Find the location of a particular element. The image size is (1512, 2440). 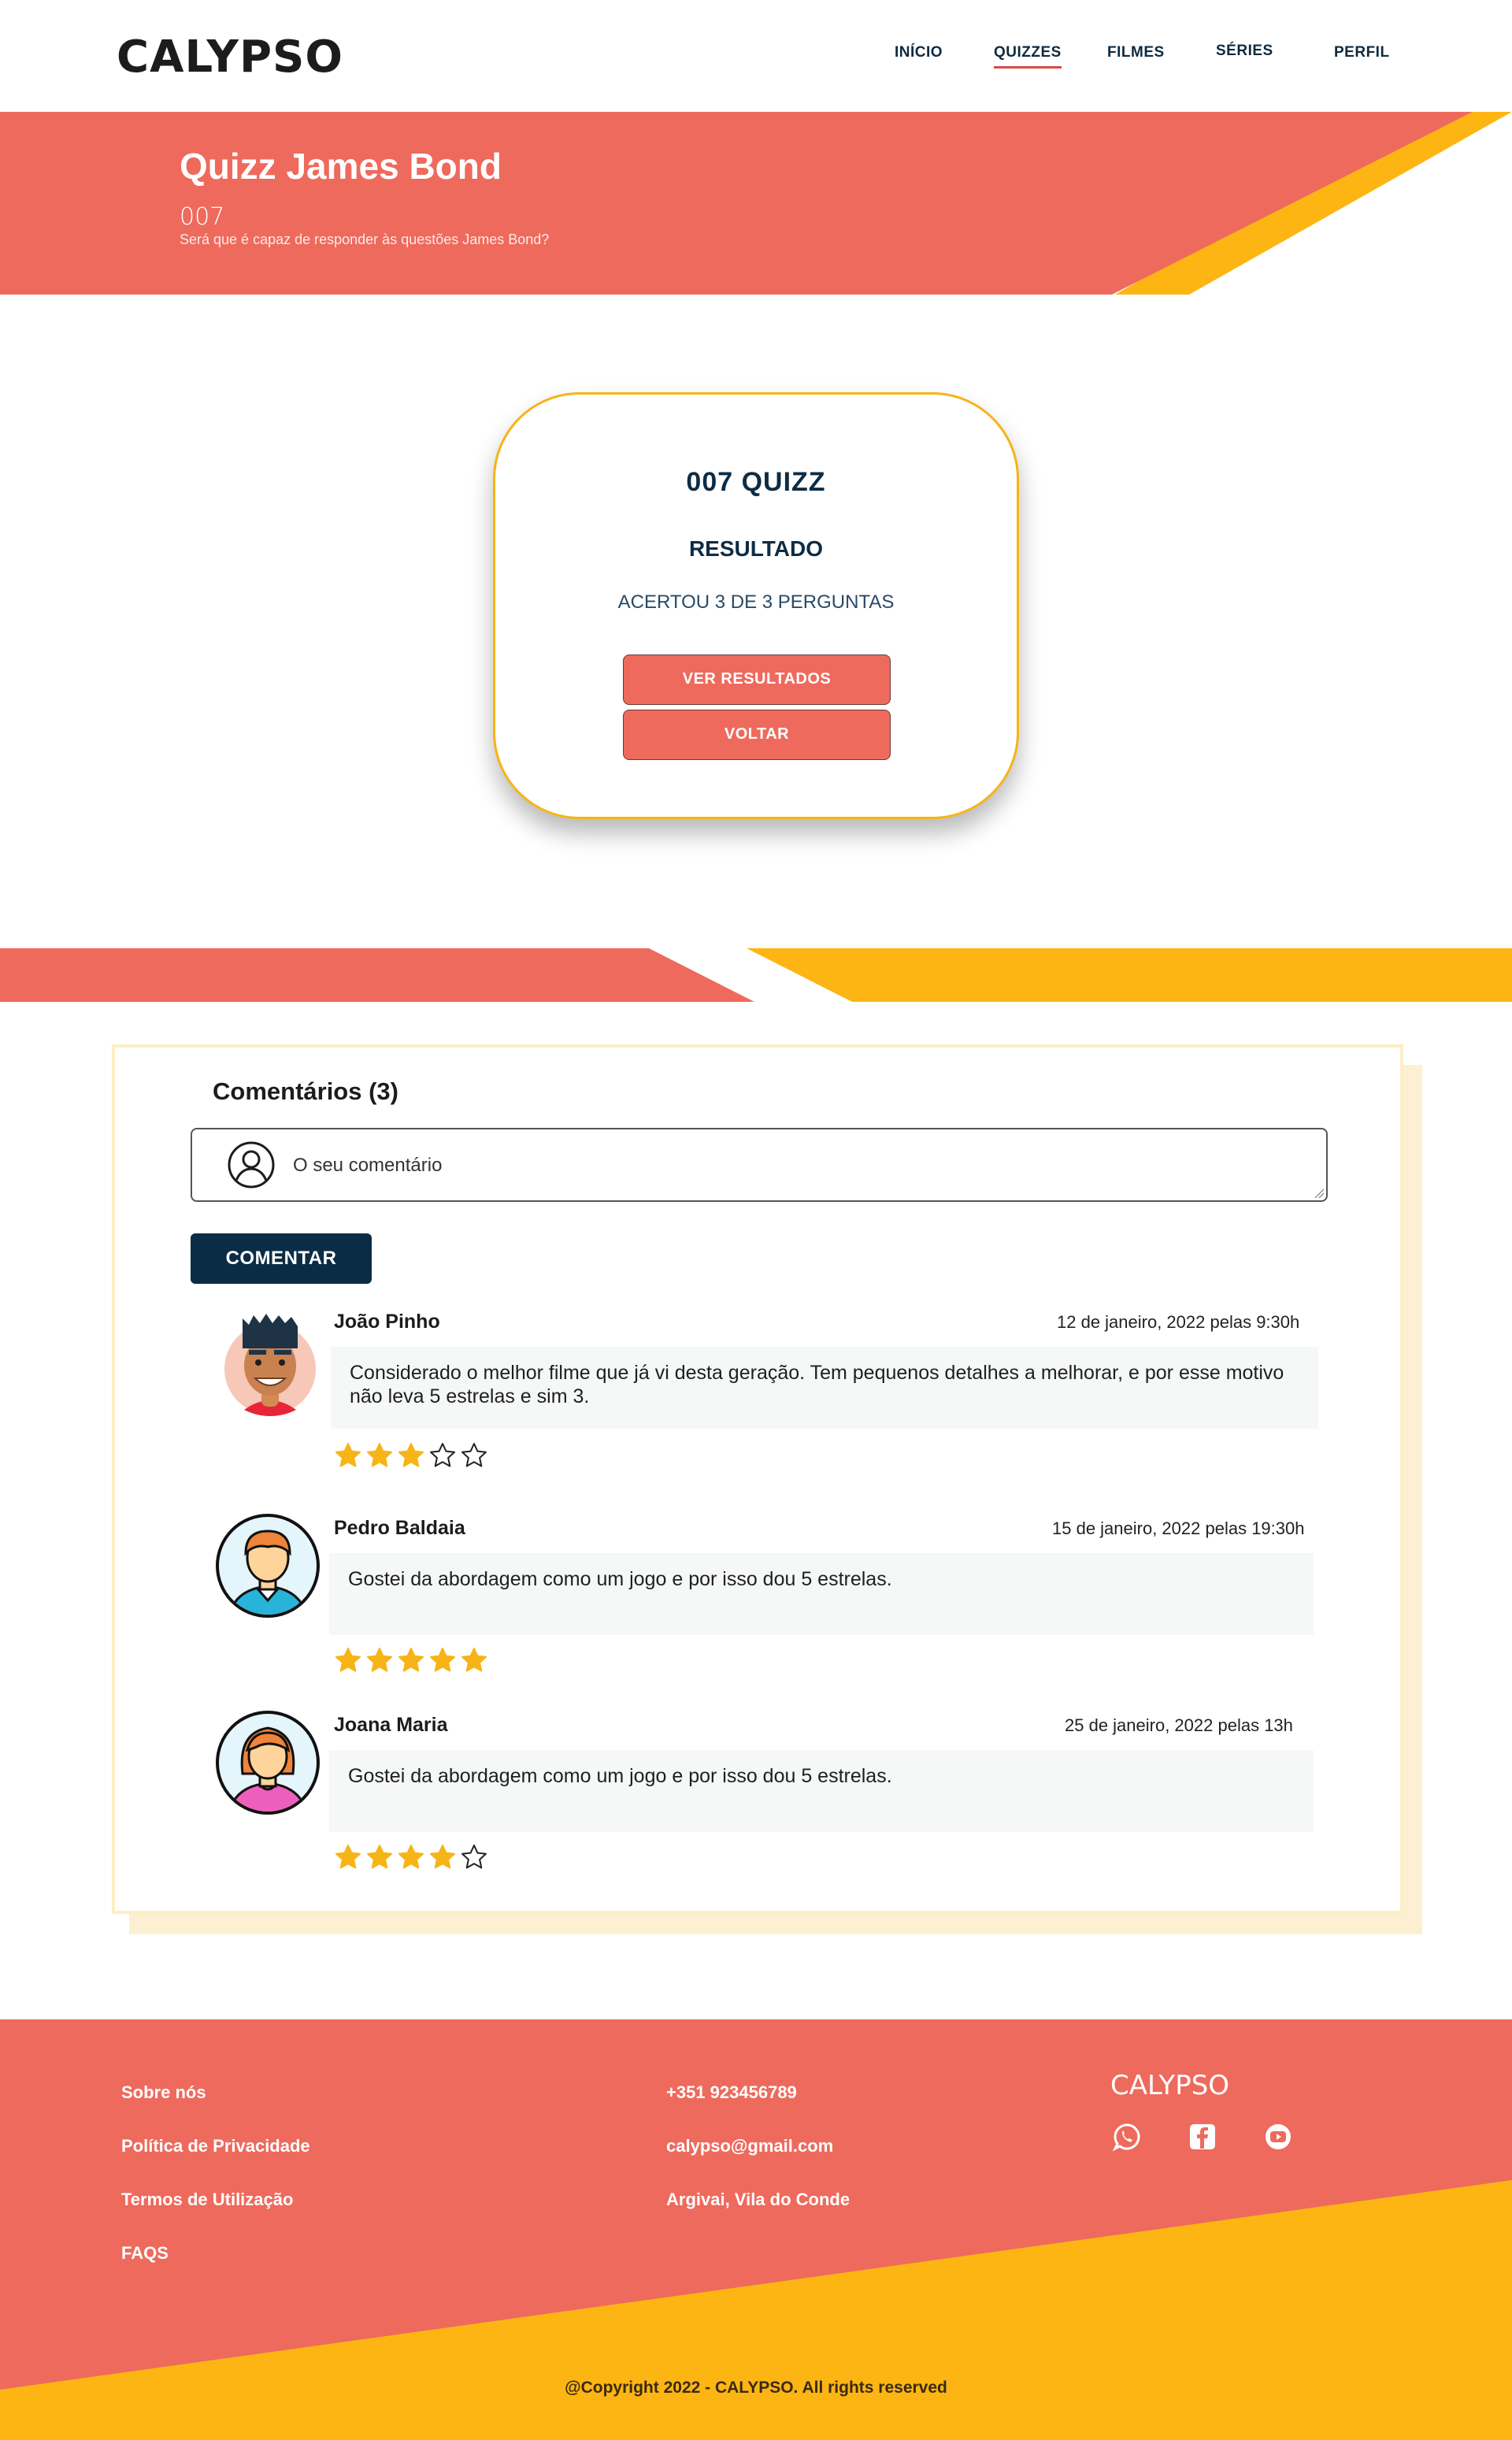

comments-title: Comentários (3) is located at coordinates (305, 1091).